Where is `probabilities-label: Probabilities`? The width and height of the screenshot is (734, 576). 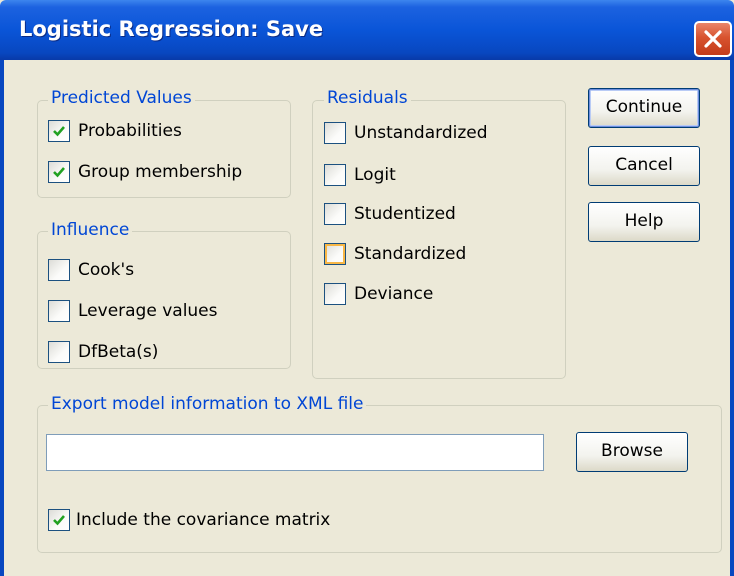 probabilities-label: Probabilities is located at coordinates (130, 131).